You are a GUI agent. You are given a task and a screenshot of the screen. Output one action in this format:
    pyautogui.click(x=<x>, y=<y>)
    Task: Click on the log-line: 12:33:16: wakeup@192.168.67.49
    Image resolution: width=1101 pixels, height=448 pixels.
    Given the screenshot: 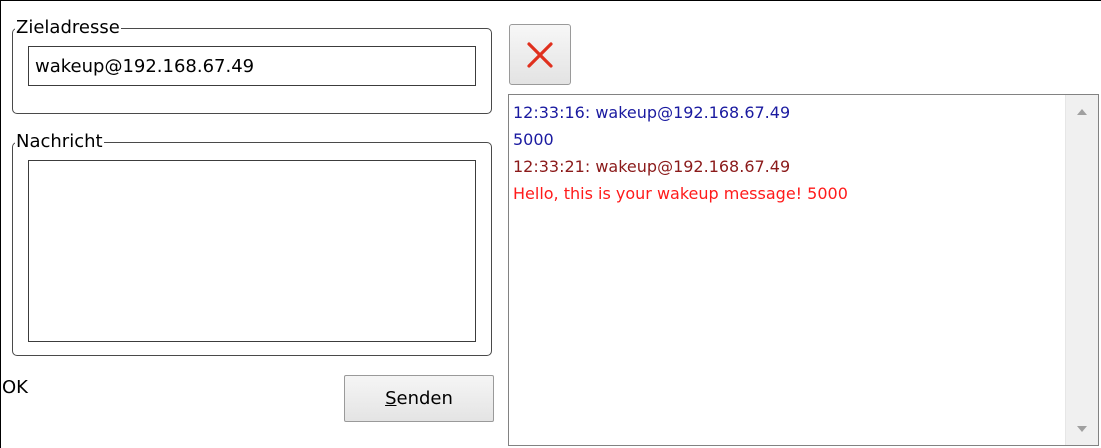 What is the action you would take?
    pyautogui.click(x=652, y=112)
    